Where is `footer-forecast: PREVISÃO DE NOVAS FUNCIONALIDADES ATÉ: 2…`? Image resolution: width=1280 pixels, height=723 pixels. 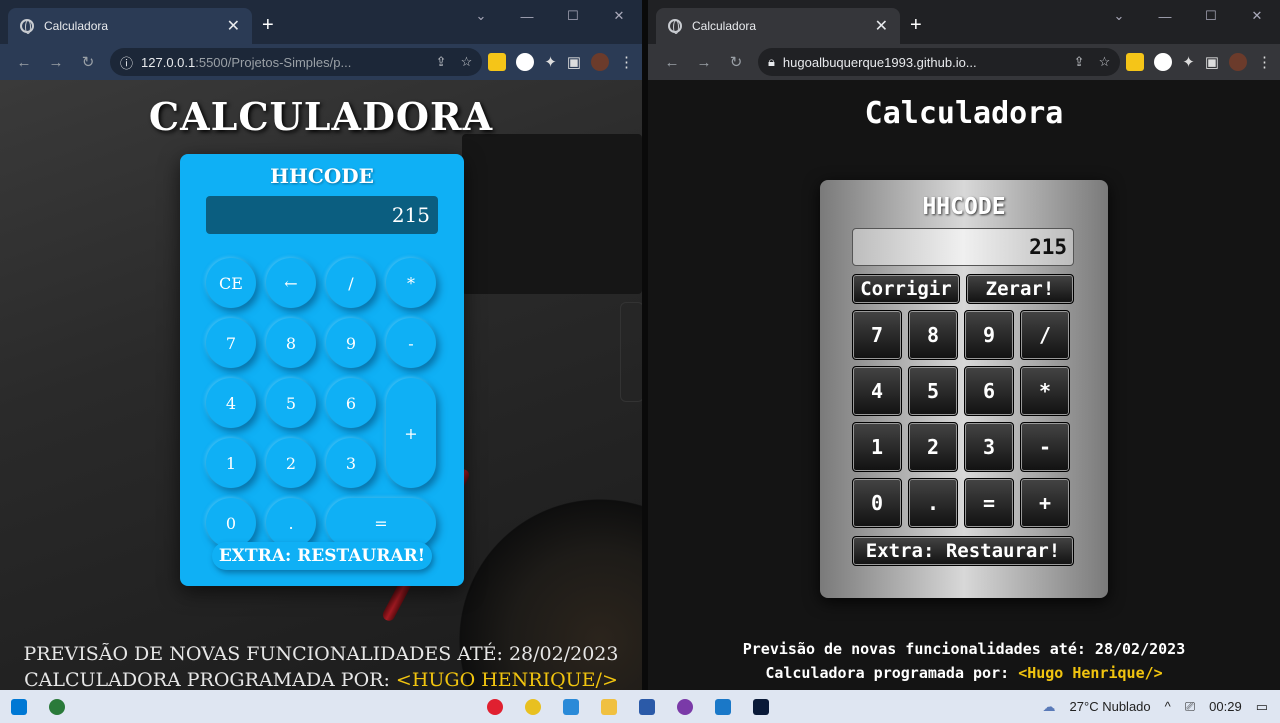
footer-forecast: PREVISÃO DE NOVAS FUNCIONALIDADES ATÉ: 2… is located at coordinates (321, 654).